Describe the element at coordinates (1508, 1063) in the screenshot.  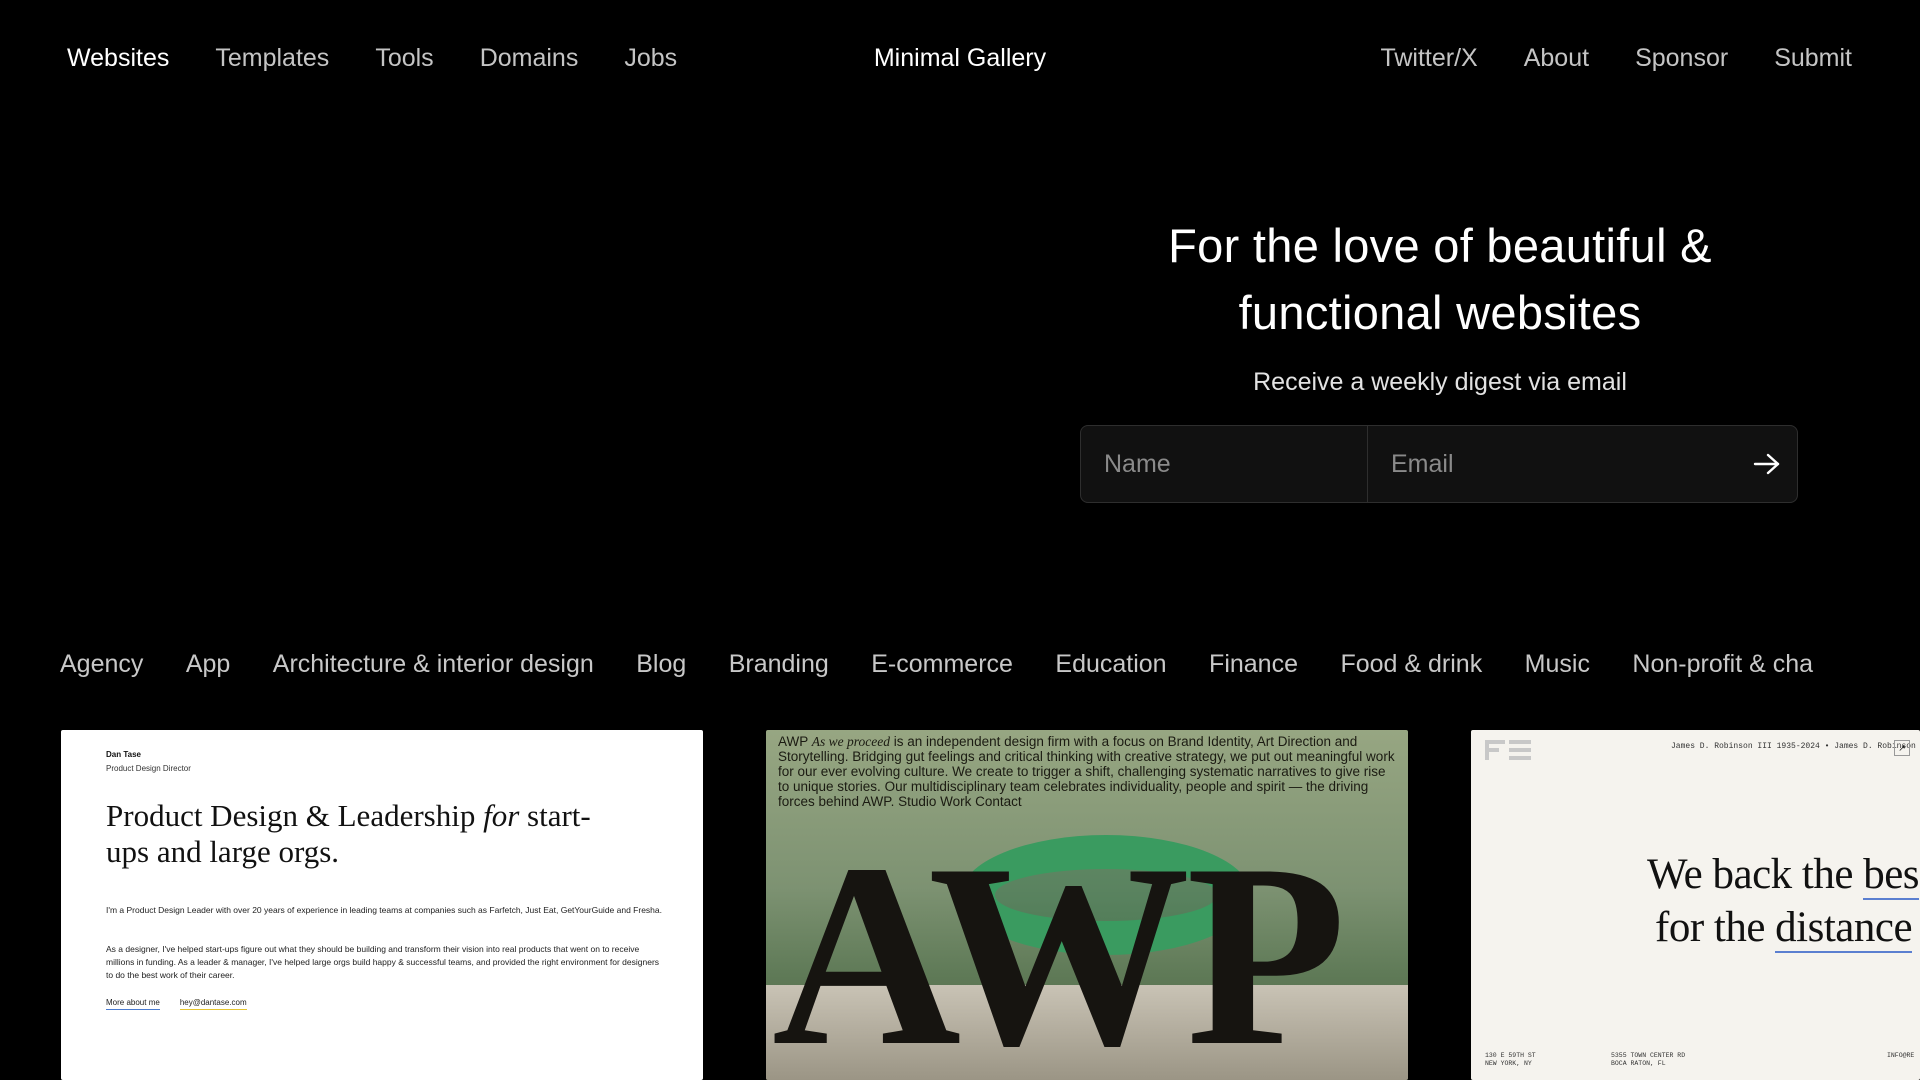
I see `address-line: NEW YORK, NY` at that location.